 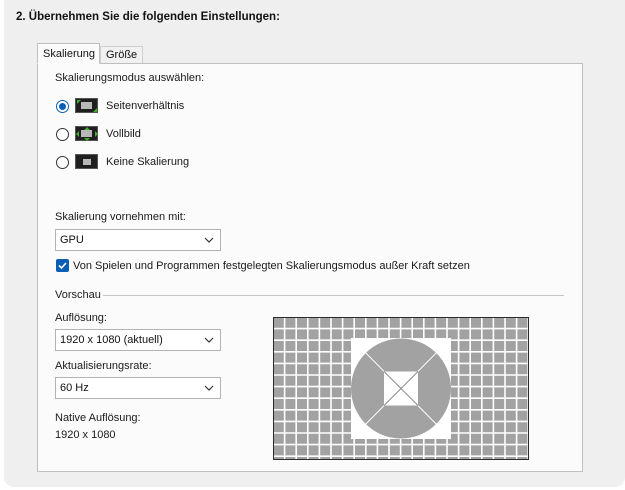 What do you see at coordinates (81, 318) in the screenshot?
I see `resolution-label: Auflösung:` at bounding box center [81, 318].